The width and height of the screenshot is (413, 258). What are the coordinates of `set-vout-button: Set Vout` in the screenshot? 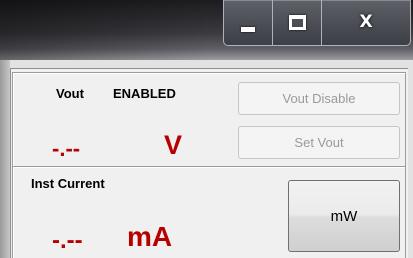 It's located at (319, 142).